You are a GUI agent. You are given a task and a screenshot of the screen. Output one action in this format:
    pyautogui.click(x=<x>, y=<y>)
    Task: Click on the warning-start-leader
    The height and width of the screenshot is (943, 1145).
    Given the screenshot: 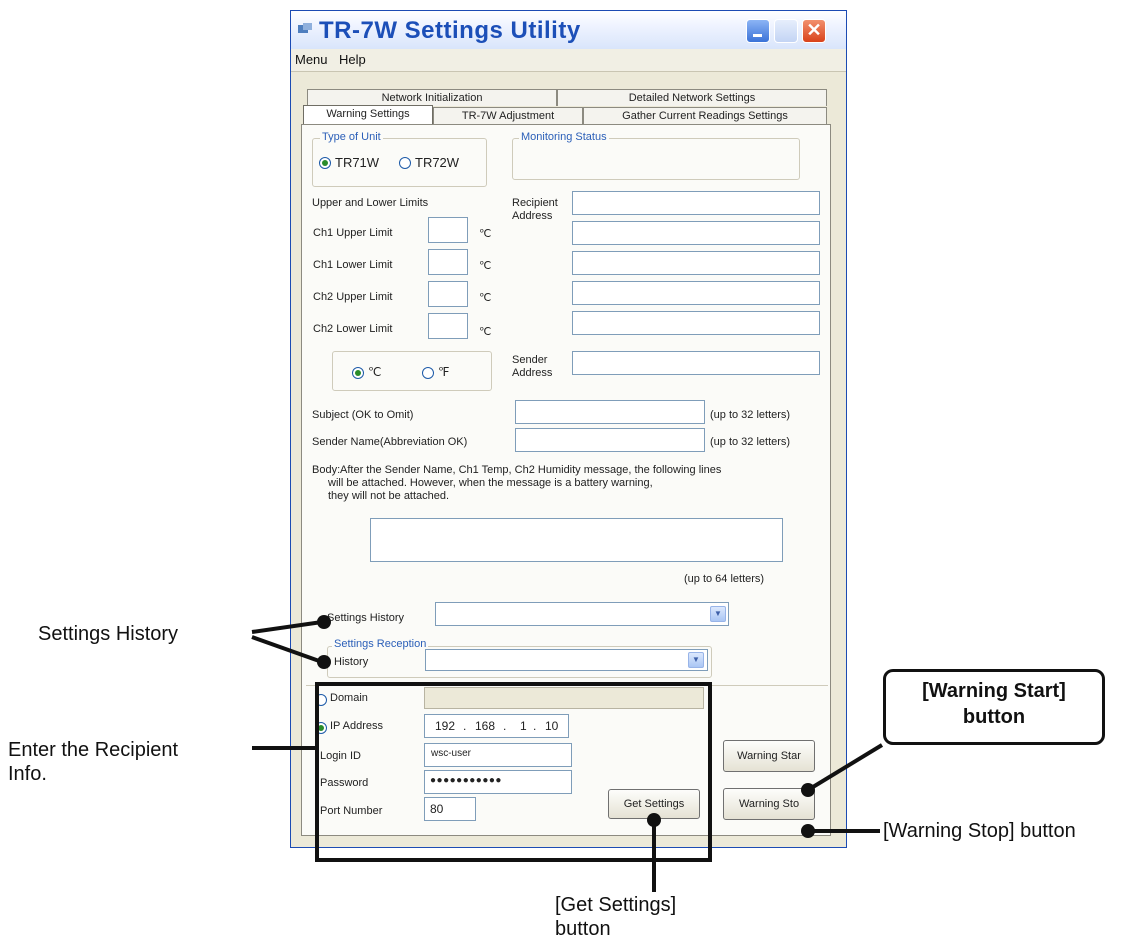 What is the action you would take?
    pyautogui.click(x=845, y=767)
    